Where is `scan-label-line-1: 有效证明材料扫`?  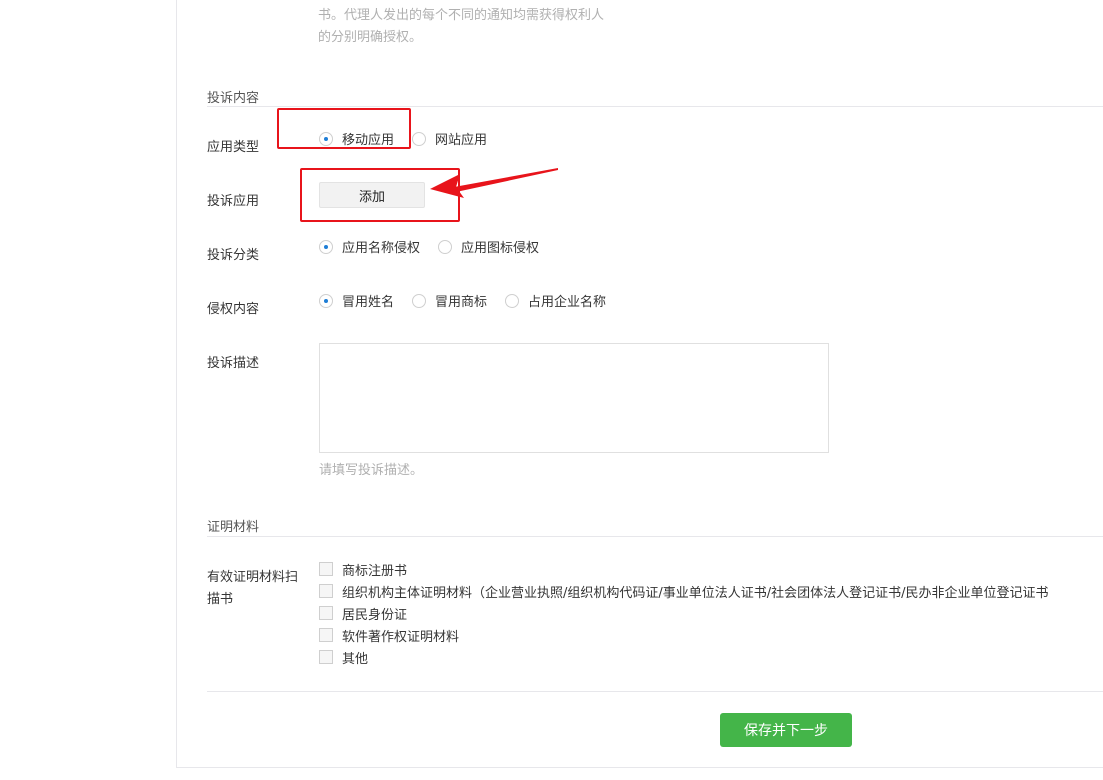
scan-label-line-1: 有效证明材料扫 is located at coordinates (253, 577).